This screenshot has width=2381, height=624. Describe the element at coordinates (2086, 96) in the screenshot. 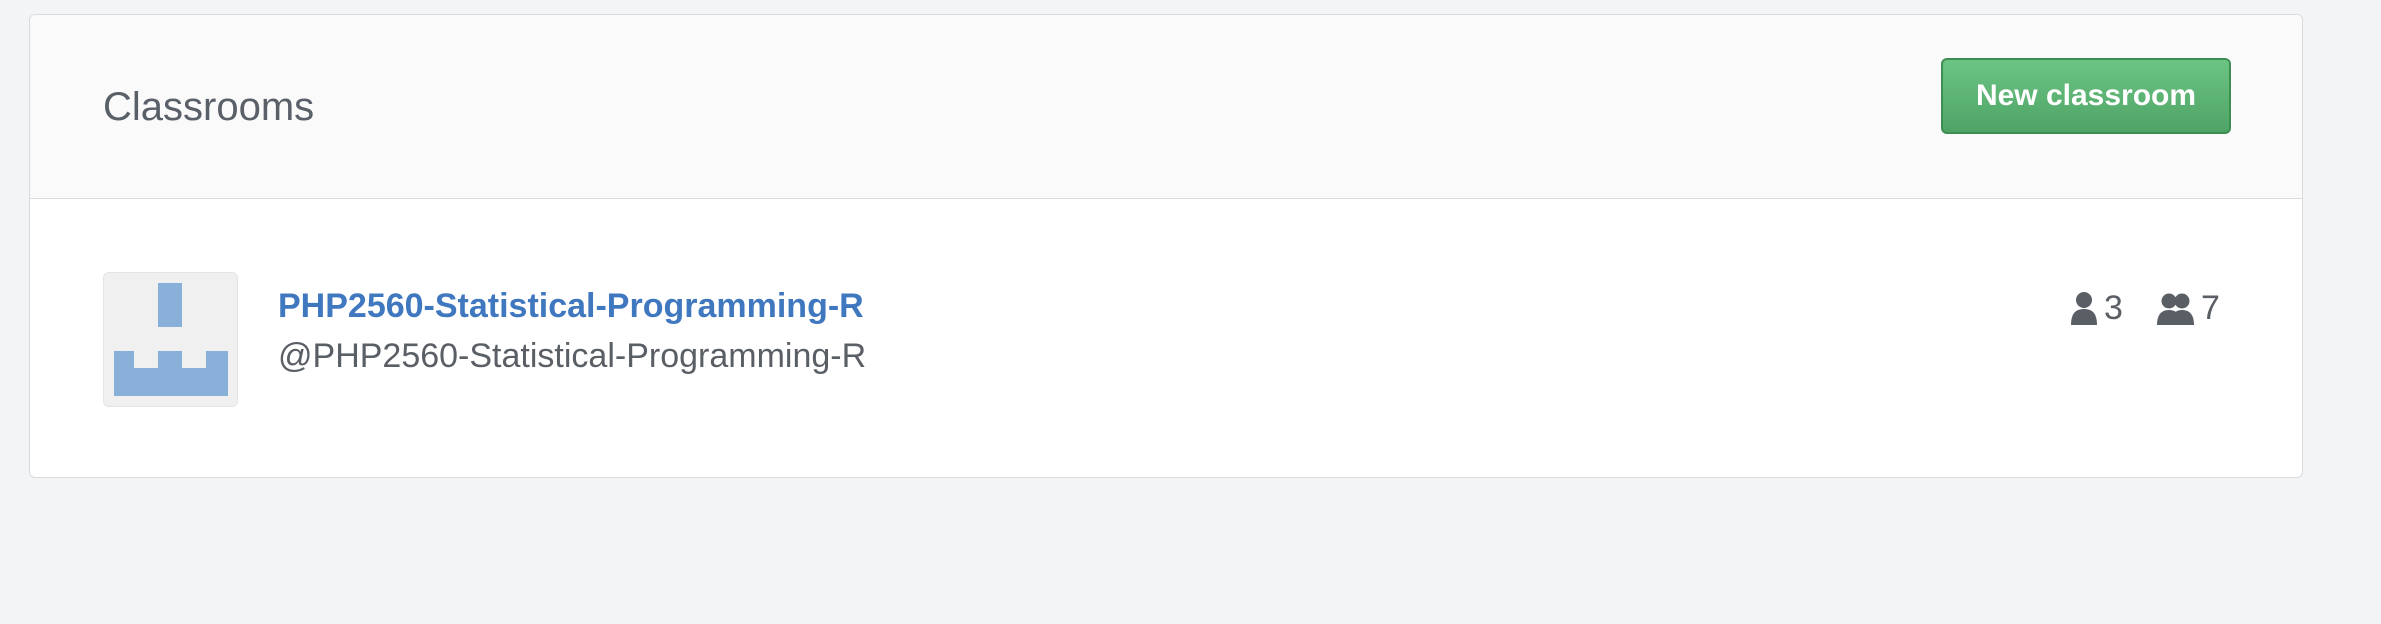

I see `new-classroom-button: New classroom` at that location.